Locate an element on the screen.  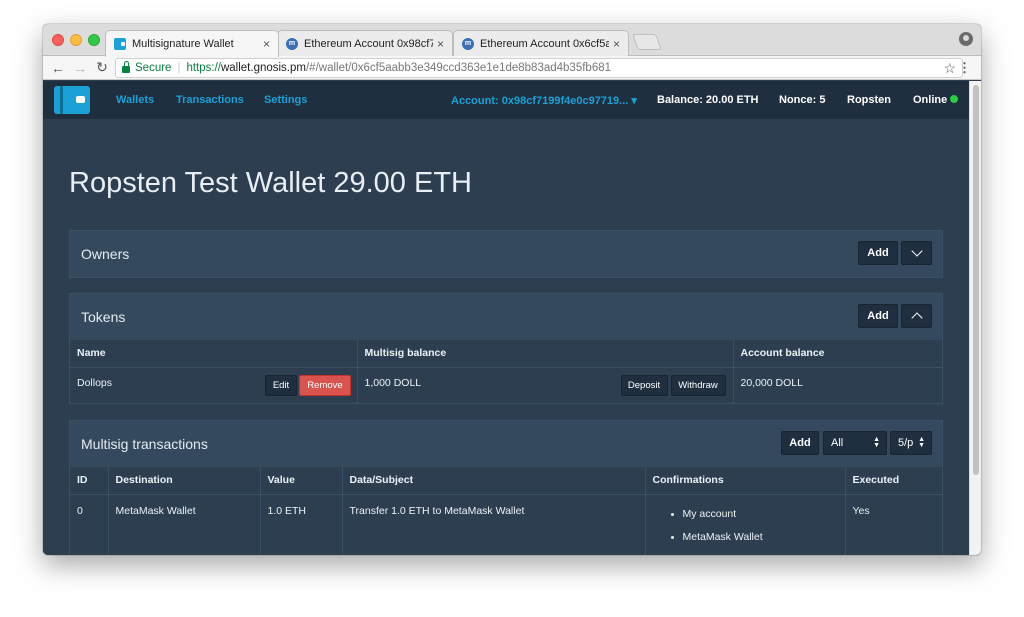
page-size-select: 5/p ▲ ▼ is located at coordinates (911, 443).